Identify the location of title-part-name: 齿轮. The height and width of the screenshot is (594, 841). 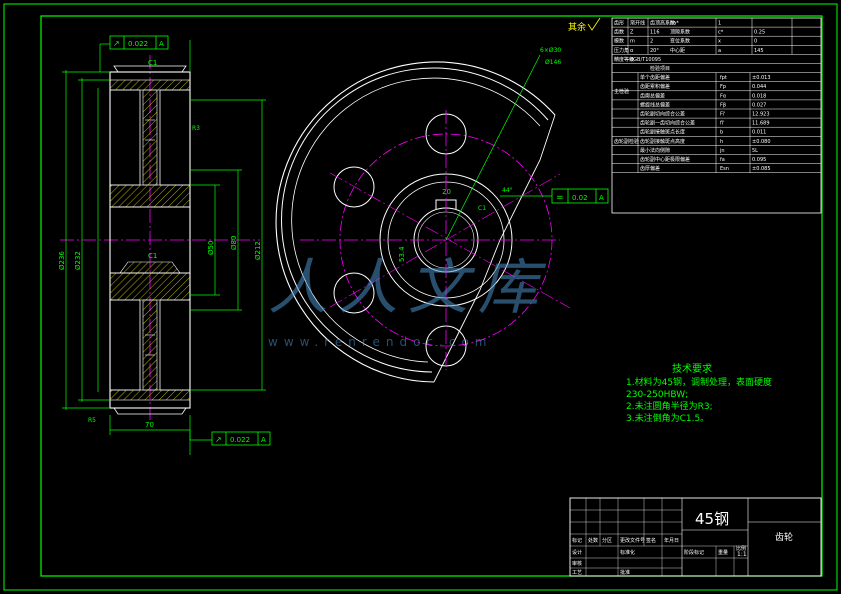
(784, 537).